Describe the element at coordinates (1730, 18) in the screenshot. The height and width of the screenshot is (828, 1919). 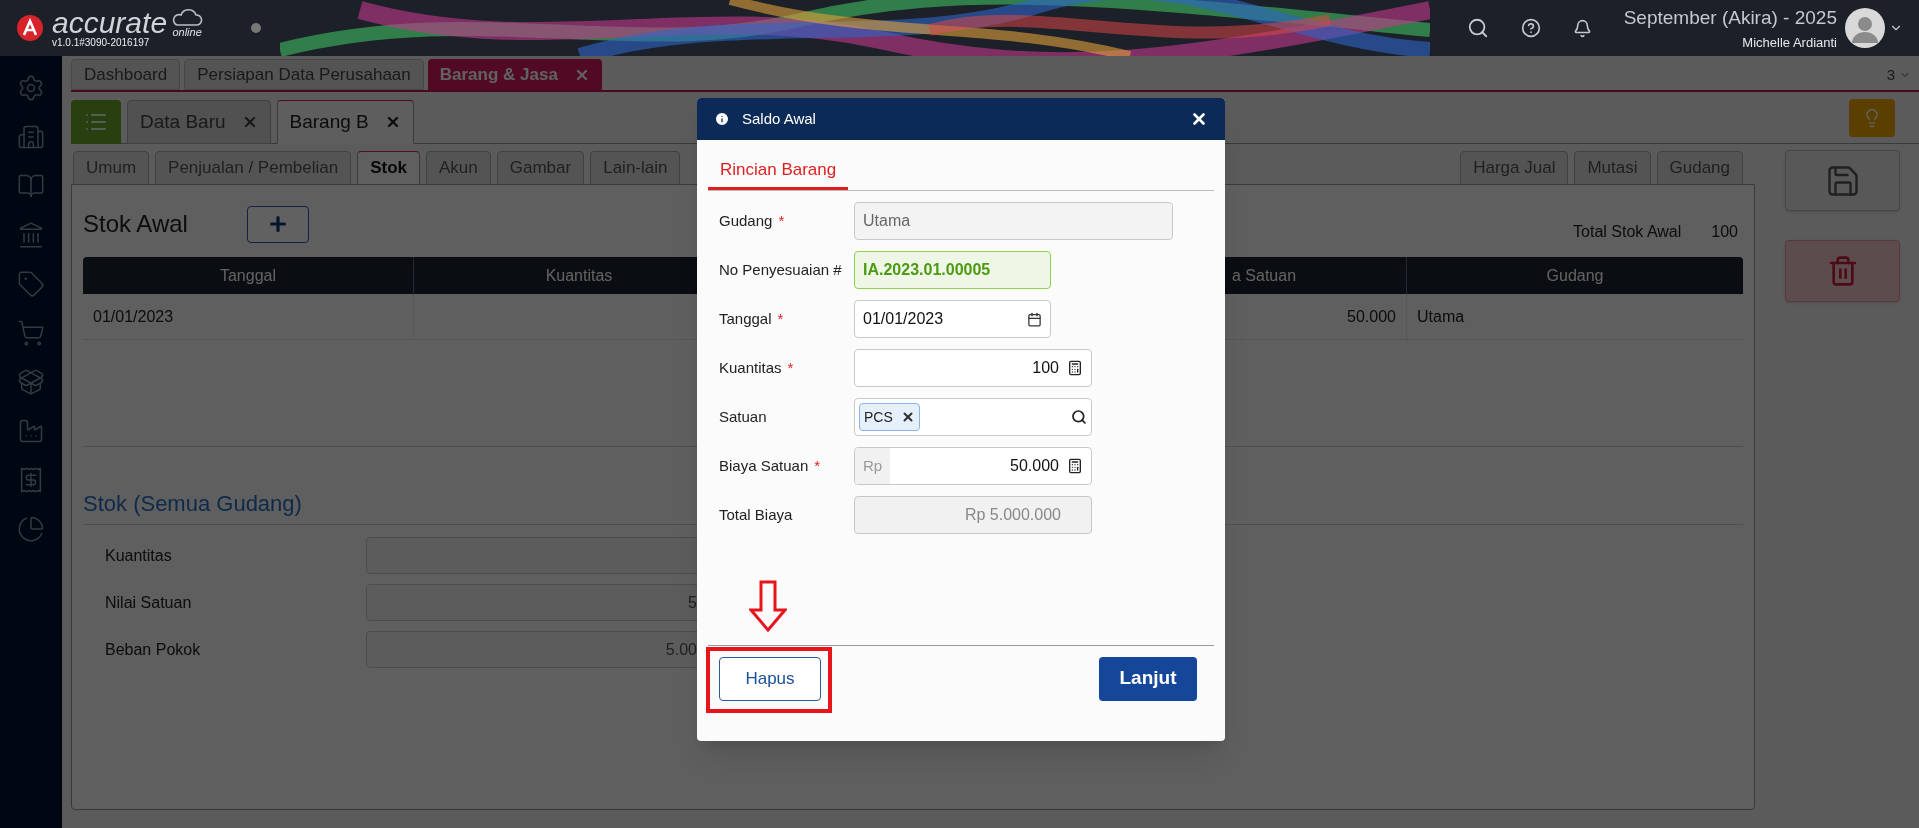
I see `period-text: September (Akira) - 2025` at that location.